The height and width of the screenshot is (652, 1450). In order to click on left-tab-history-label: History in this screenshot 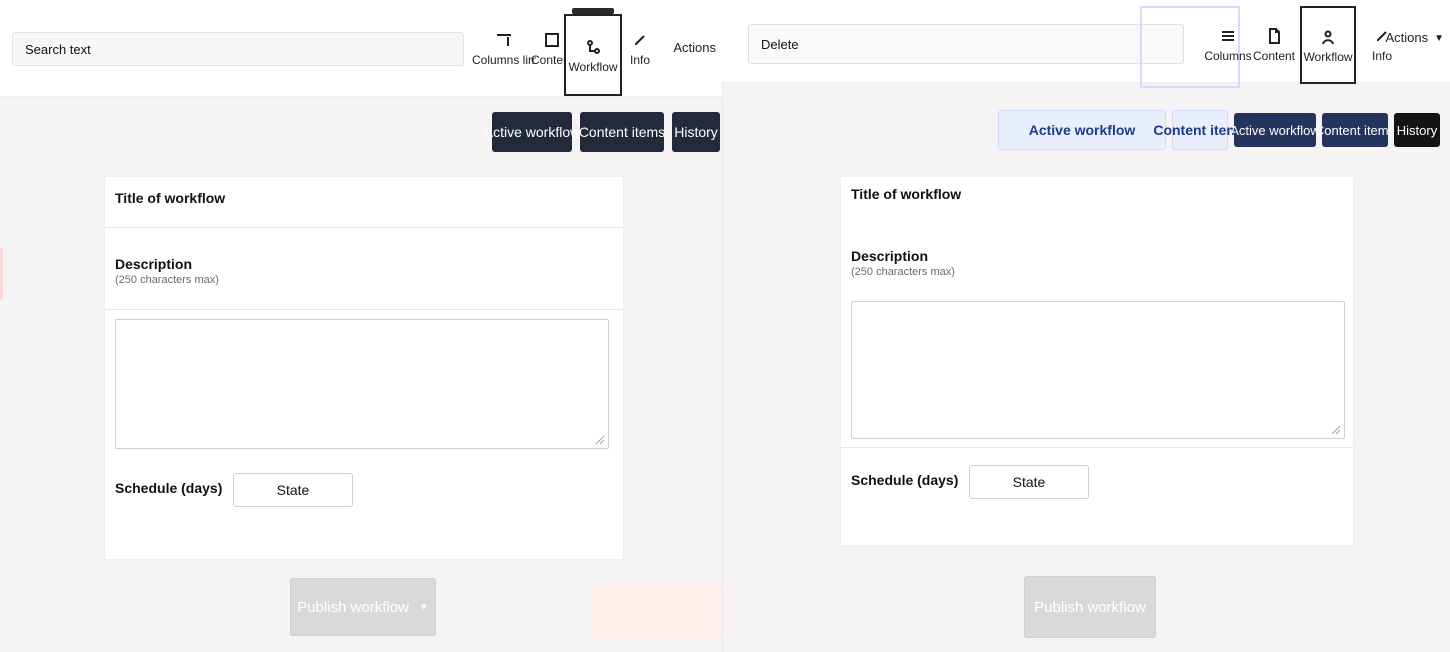, I will do `click(696, 132)`.